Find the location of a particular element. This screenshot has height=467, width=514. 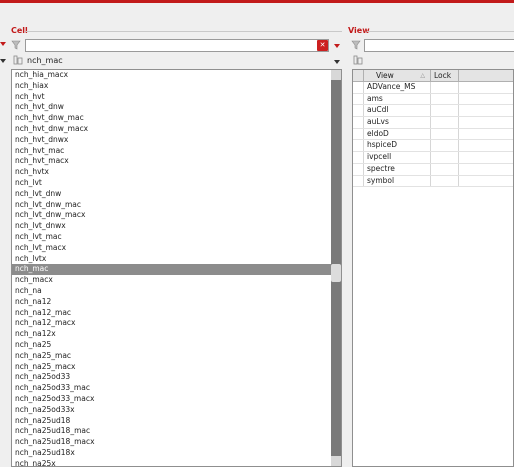

cell-filter-dropdown-arrow is located at coordinates (337, 46).